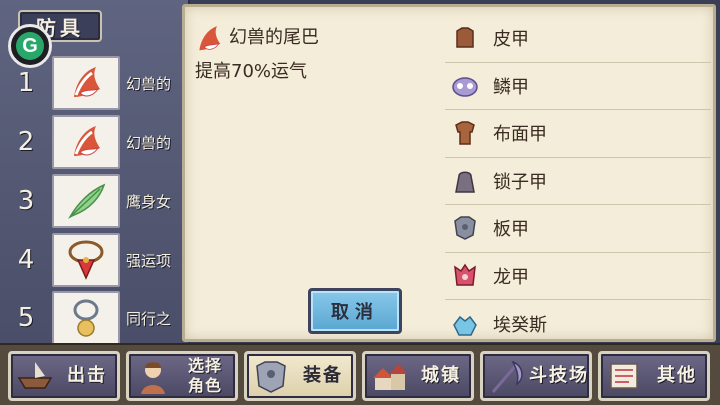  Describe the element at coordinates (389, 376) in the screenshot. I see `town-icon` at that location.